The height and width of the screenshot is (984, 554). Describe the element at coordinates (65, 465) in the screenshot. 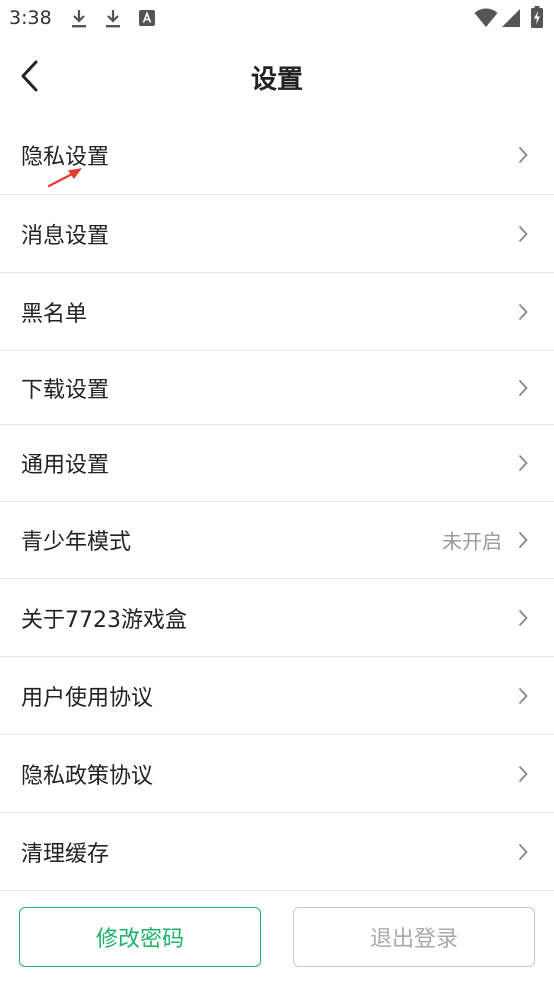

I see `menu-item-label: 通用设置` at that location.